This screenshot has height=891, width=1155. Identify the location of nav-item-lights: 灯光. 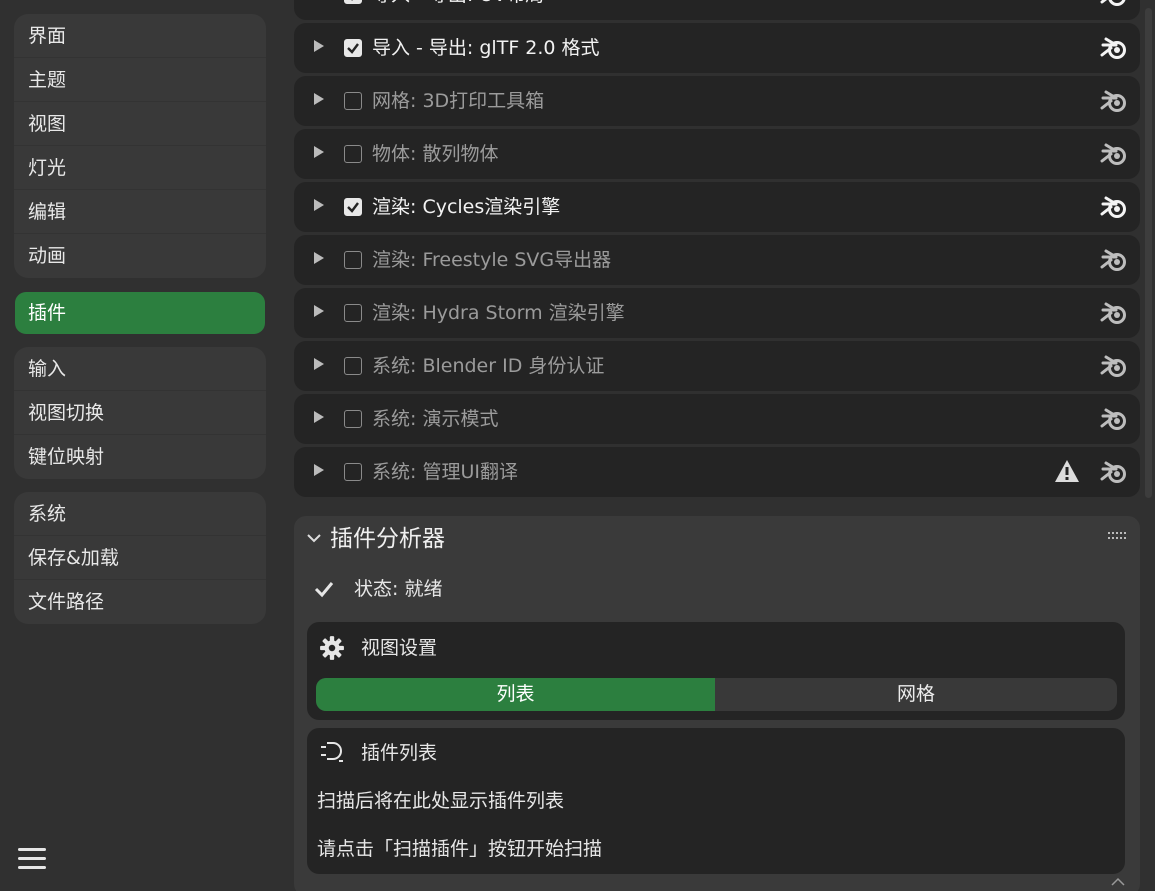
(140, 168).